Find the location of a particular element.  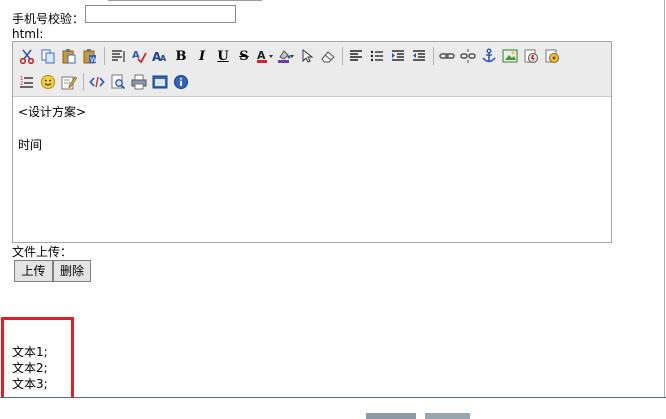

toolbar-row-2: 12 is located at coordinates (104, 82).